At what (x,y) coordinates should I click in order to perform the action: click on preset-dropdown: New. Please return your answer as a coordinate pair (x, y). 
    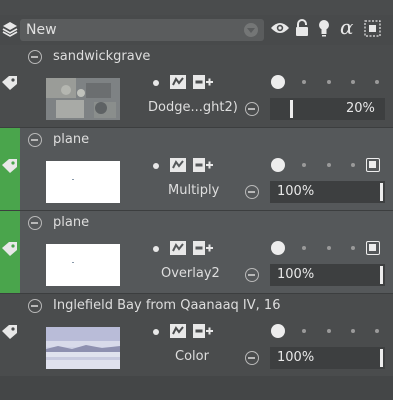
    Looking at the image, I should click on (142, 30).